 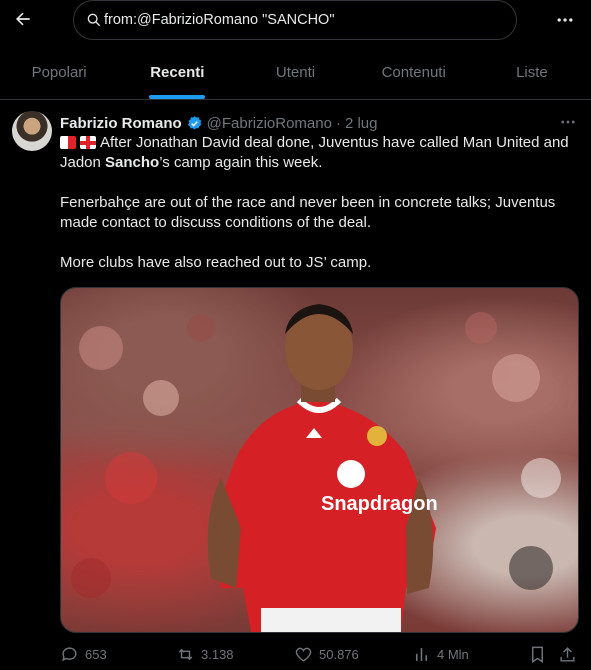 I want to click on shirt-sponsor-text: Snapdragon, so click(x=379, y=504).